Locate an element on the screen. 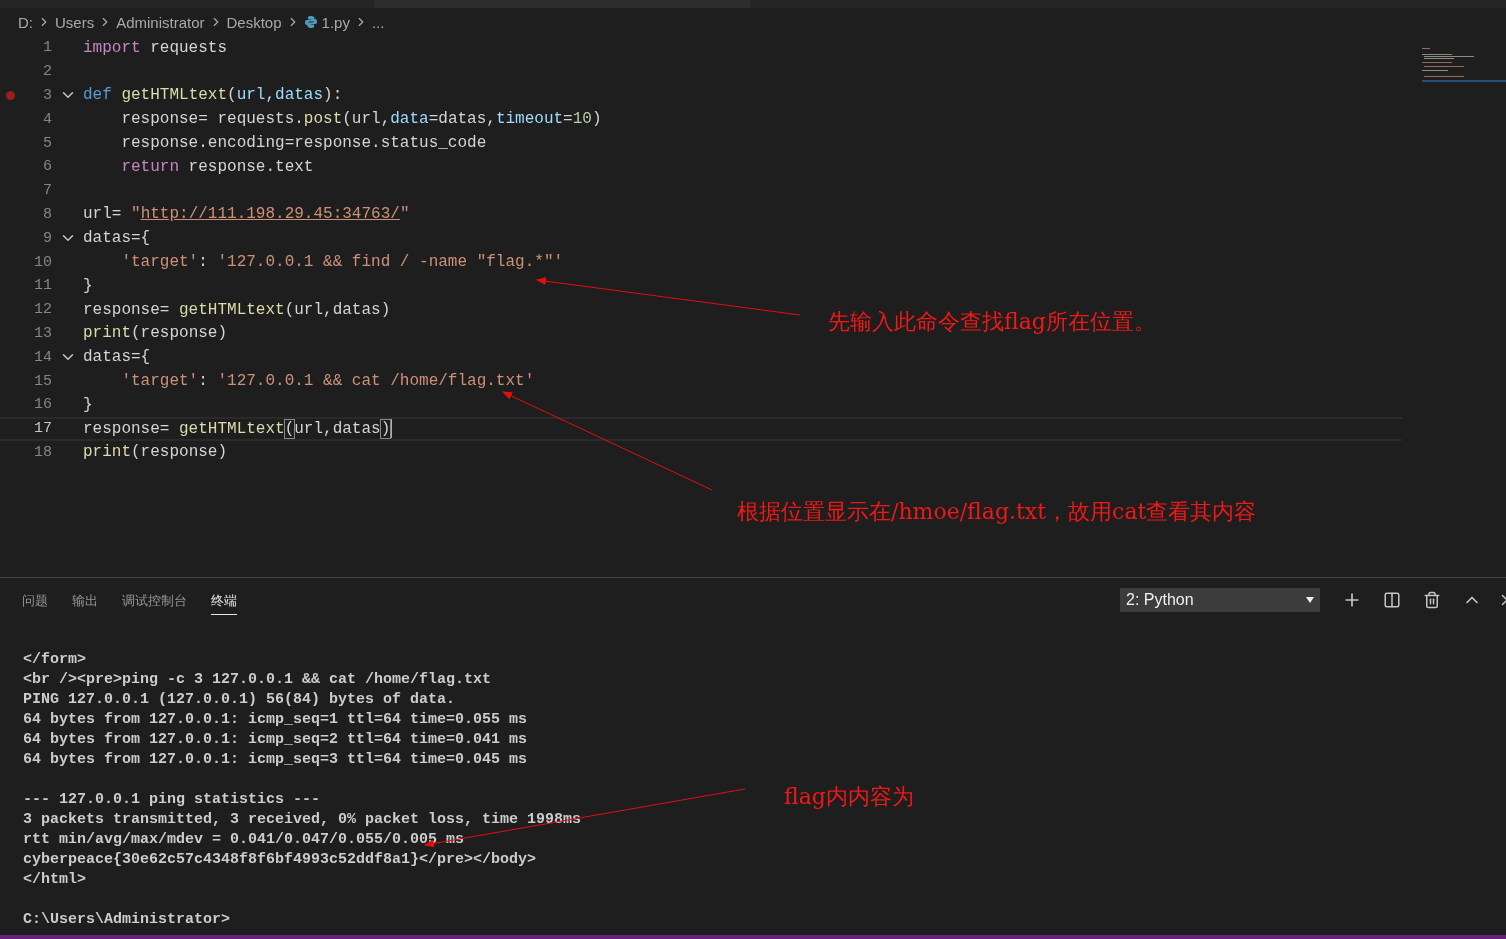 The width and height of the screenshot is (1506, 939). python-icon is located at coordinates (310, 22).